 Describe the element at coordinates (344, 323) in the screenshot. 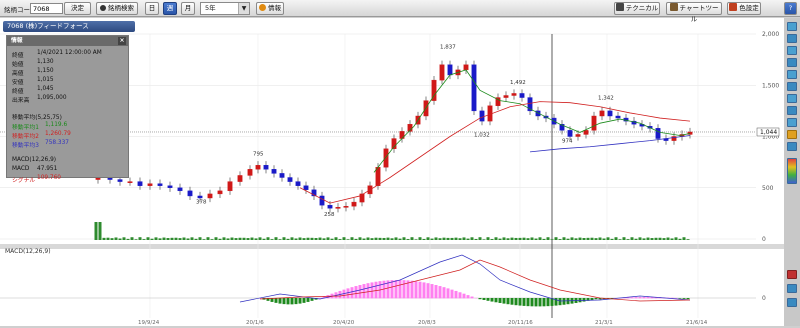

I see `time-tick-label: 20/4/20` at that location.